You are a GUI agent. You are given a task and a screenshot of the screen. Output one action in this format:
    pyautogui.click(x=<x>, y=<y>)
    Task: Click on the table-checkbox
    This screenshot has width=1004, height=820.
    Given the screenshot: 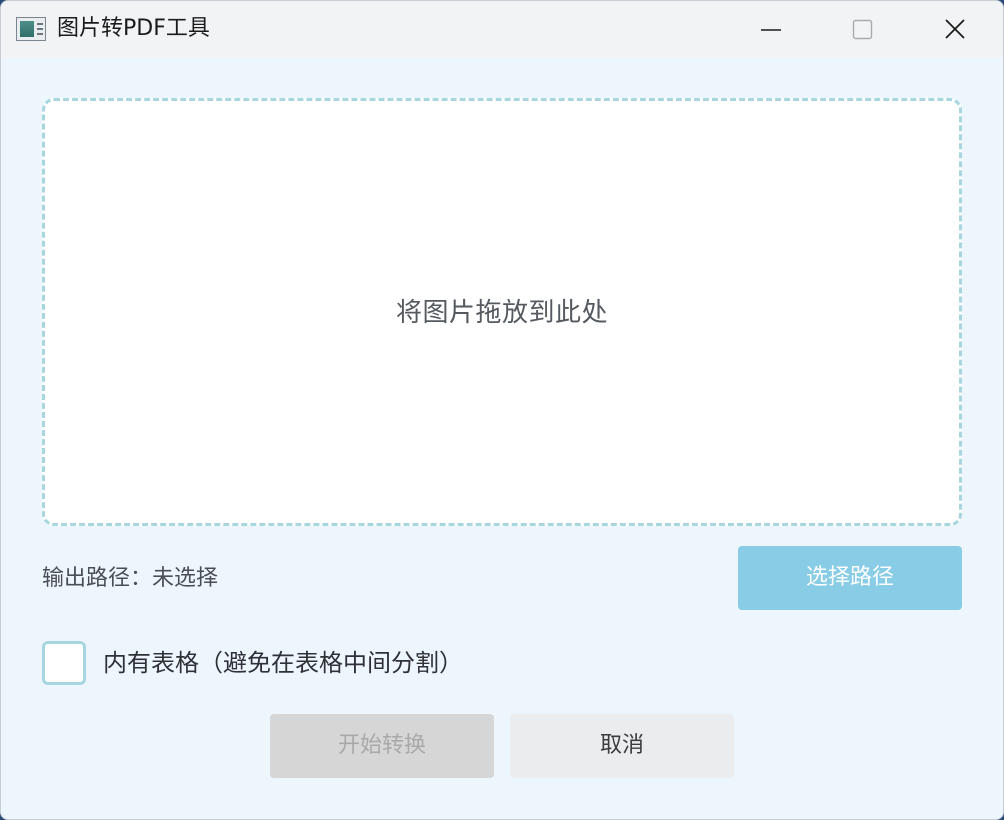 What is the action you would take?
    pyautogui.click(x=64, y=663)
    